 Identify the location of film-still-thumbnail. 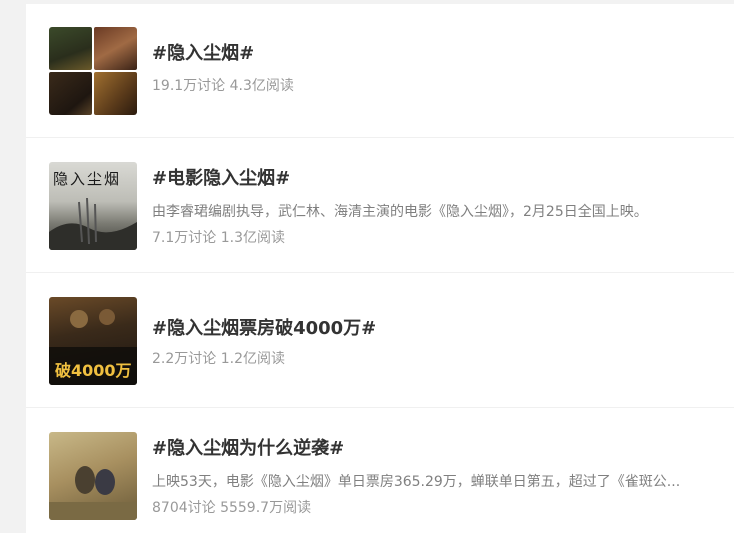
(93, 476).